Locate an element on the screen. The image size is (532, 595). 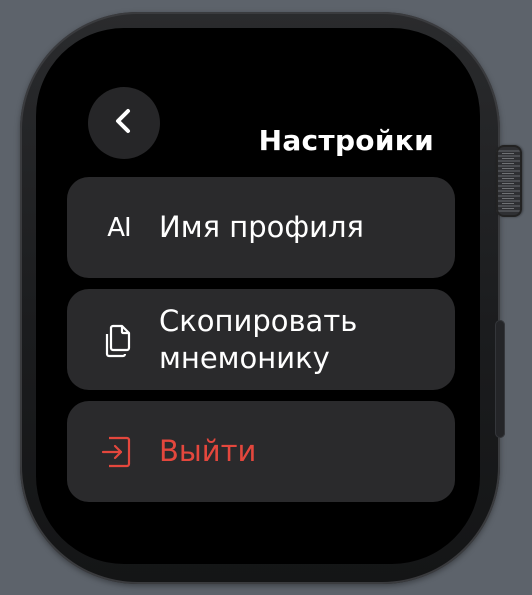
side-button is located at coordinates (500, 379).